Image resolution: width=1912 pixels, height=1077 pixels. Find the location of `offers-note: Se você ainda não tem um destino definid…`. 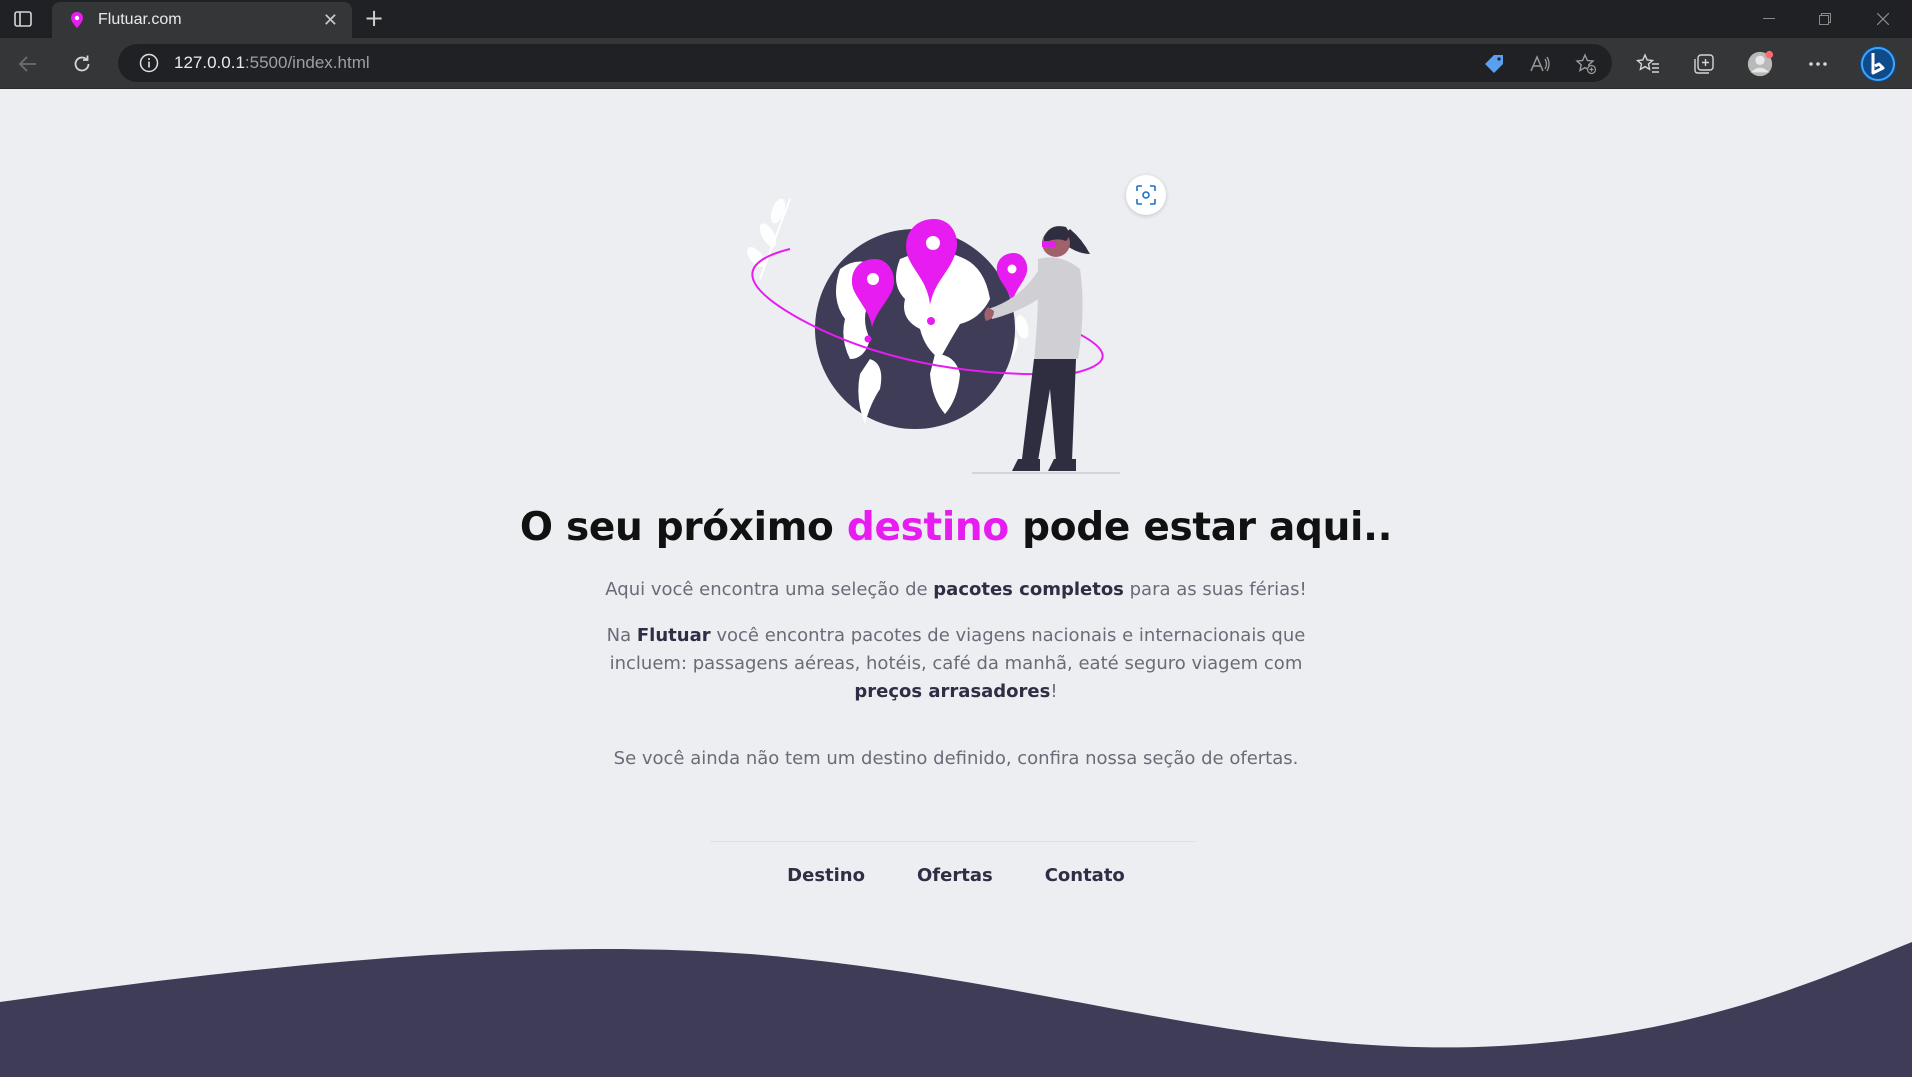

offers-note: Se você ainda não tem um destino definid… is located at coordinates (956, 758).